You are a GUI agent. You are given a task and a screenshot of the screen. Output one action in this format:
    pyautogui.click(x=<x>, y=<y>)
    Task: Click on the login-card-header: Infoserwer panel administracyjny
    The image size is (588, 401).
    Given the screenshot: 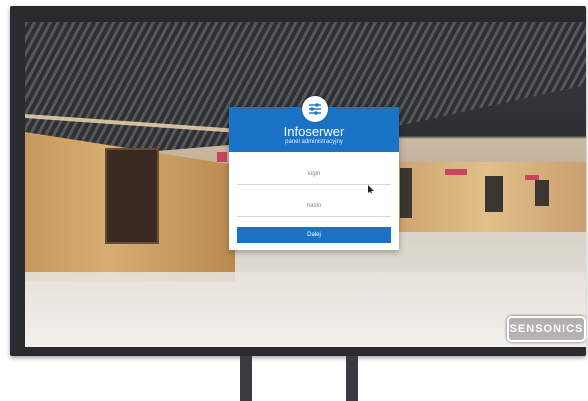 What is the action you would take?
    pyautogui.click(x=314, y=124)
    